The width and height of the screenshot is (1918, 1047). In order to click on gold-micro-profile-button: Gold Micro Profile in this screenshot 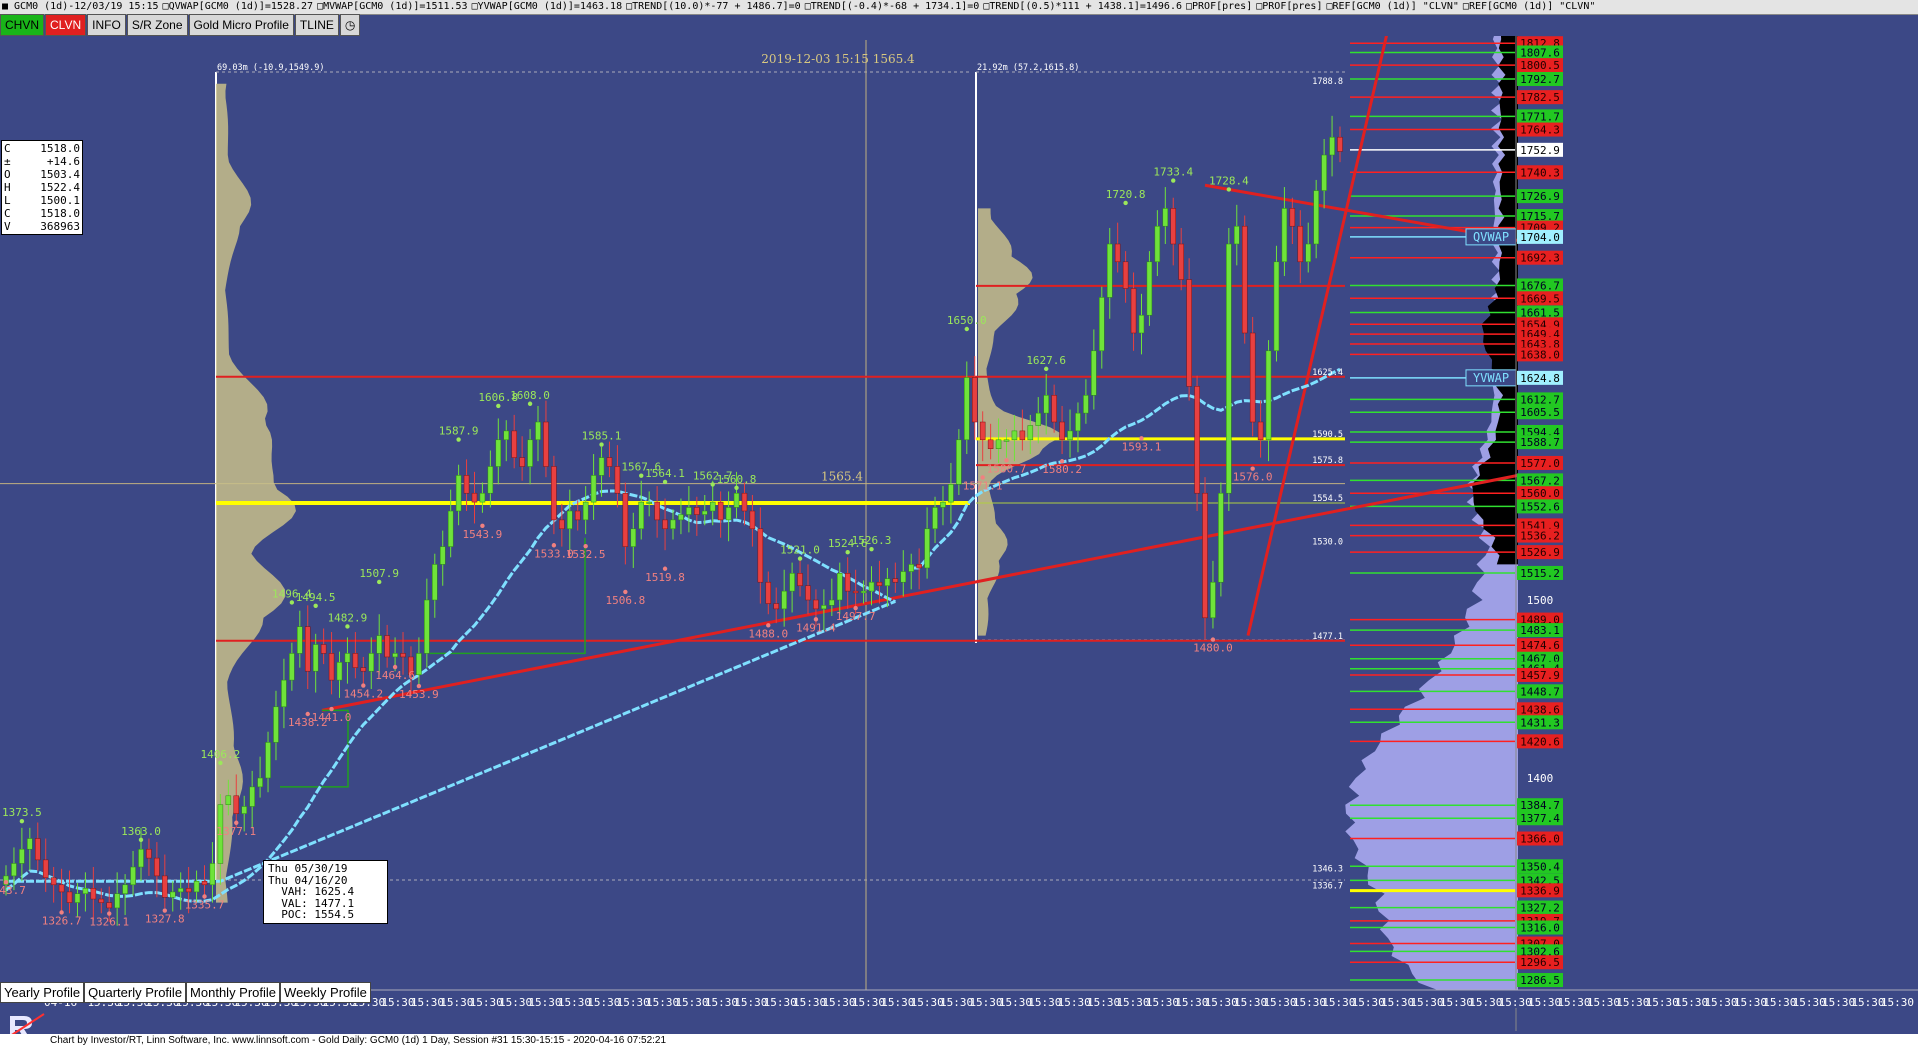, I will do `click(241, 25)`.